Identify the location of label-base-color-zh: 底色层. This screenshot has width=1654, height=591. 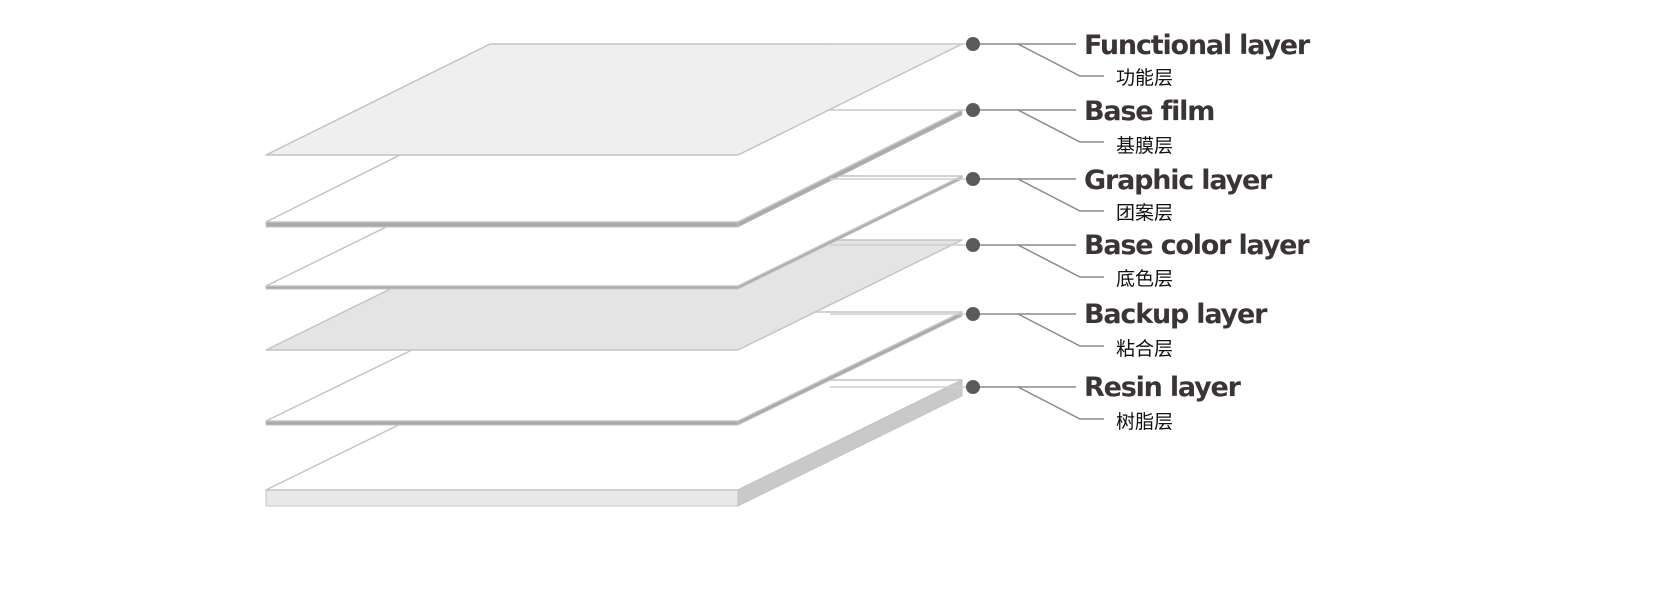
(1144, 279).